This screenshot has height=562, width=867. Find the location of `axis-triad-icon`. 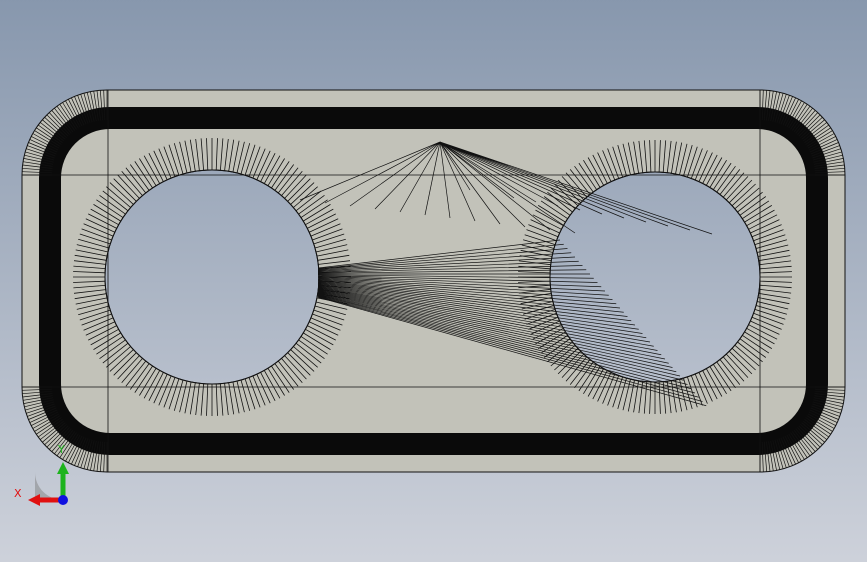

axis-triad-icon is located at coordinates (48, 484).